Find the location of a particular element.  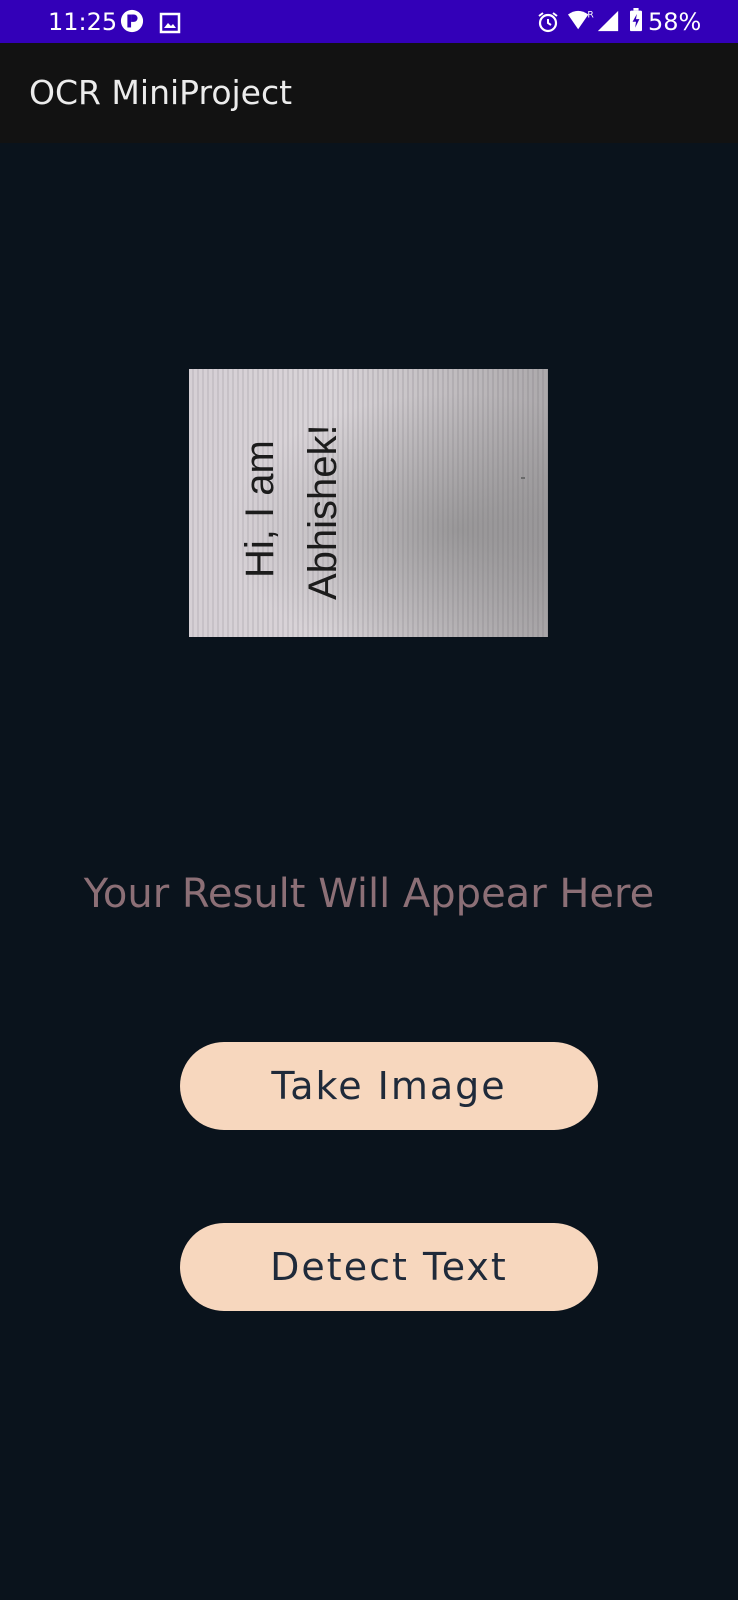

app-title: OCR MiniProject is located at coordinates (161, 92).